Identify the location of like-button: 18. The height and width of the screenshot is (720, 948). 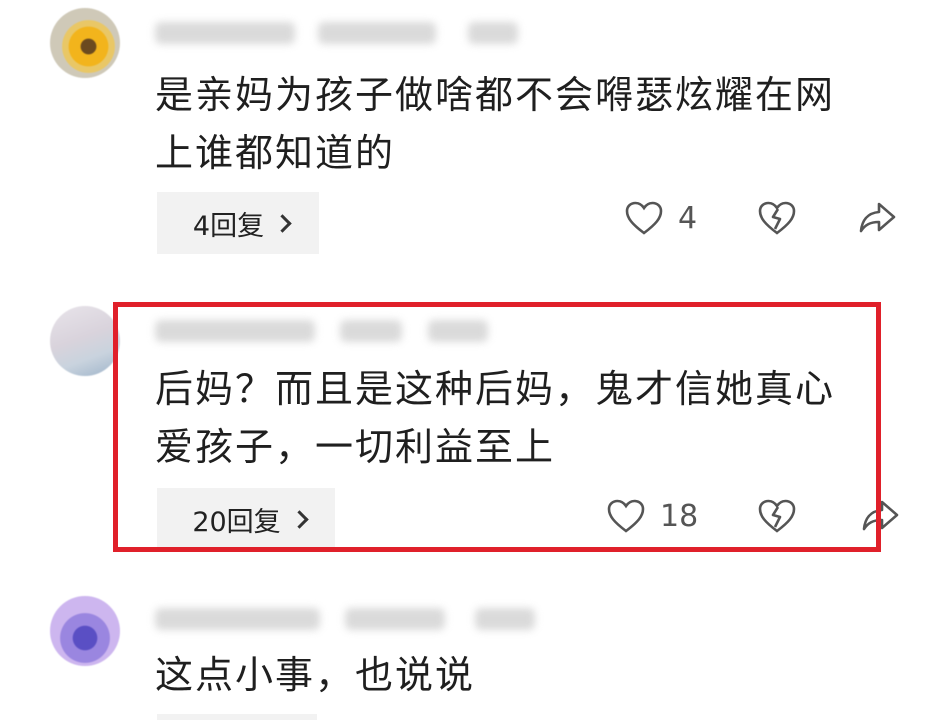
(652, 516).